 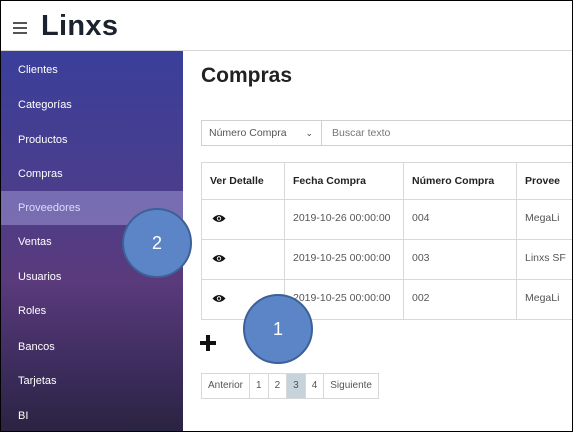 I want to click on table-row: 2019-10-26 00:00:00 004 MegaLi, so click(x=386, y=220).